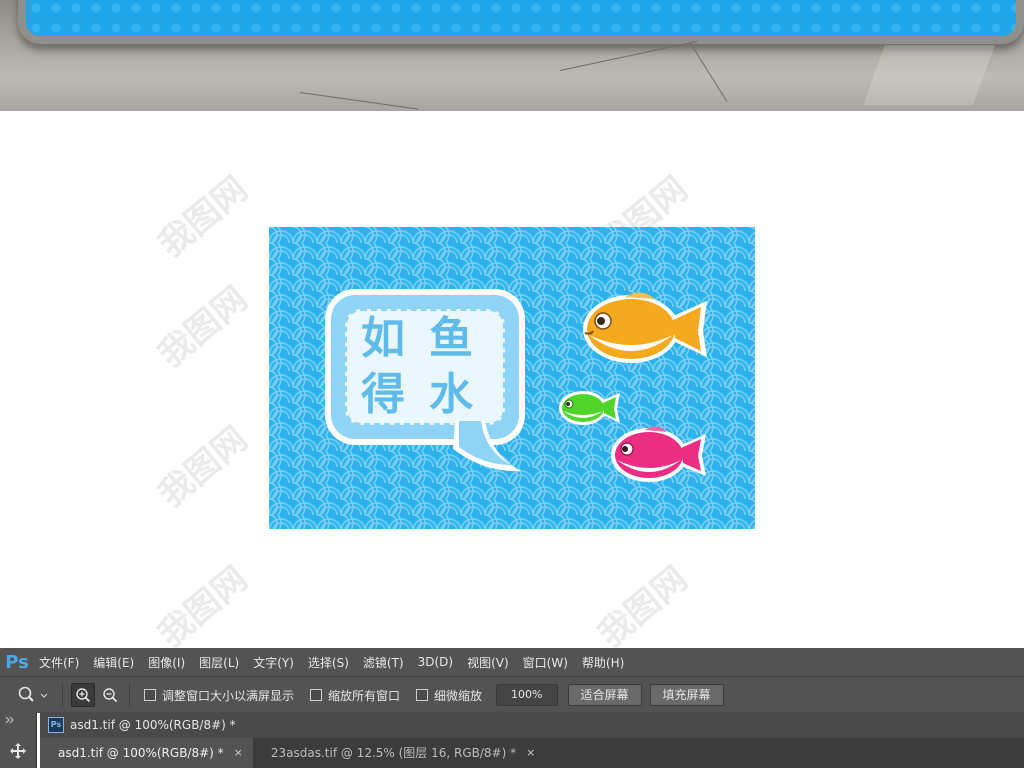 The height and width of the screenshot is (768, 1024). I want to click on tab-asd1: asd1.tif @ 100%(RGB/8#) * ×, so click(146, 753).